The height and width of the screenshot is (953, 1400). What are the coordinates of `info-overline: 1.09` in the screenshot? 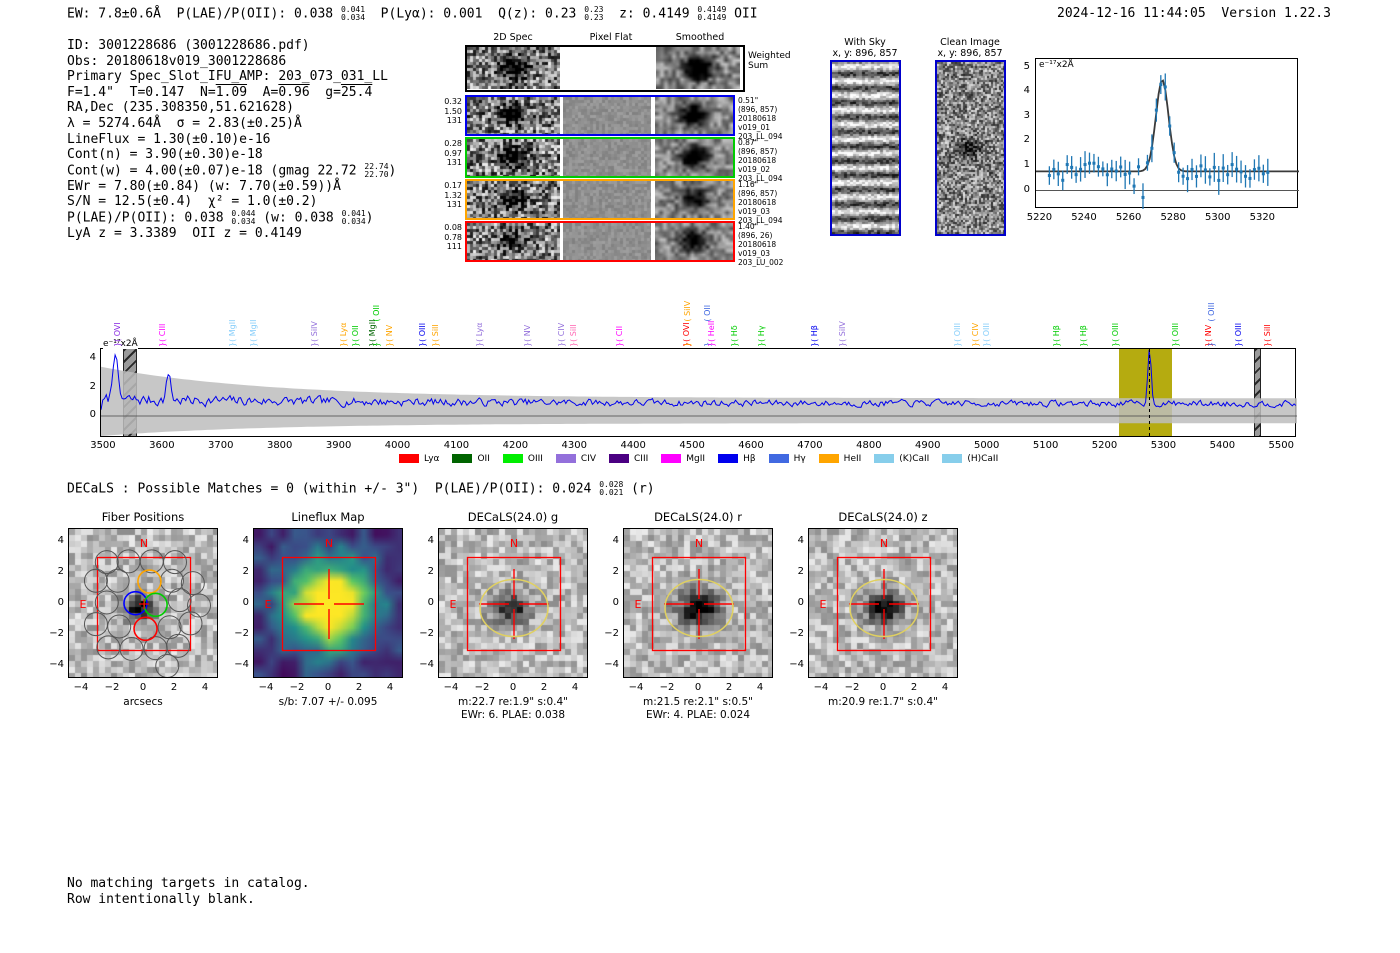 It's located at (231, 92).